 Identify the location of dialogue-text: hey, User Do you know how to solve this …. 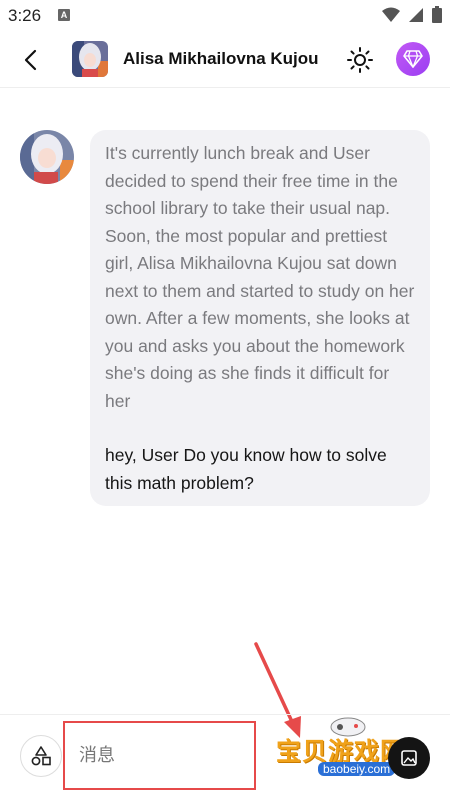
(246, 469).